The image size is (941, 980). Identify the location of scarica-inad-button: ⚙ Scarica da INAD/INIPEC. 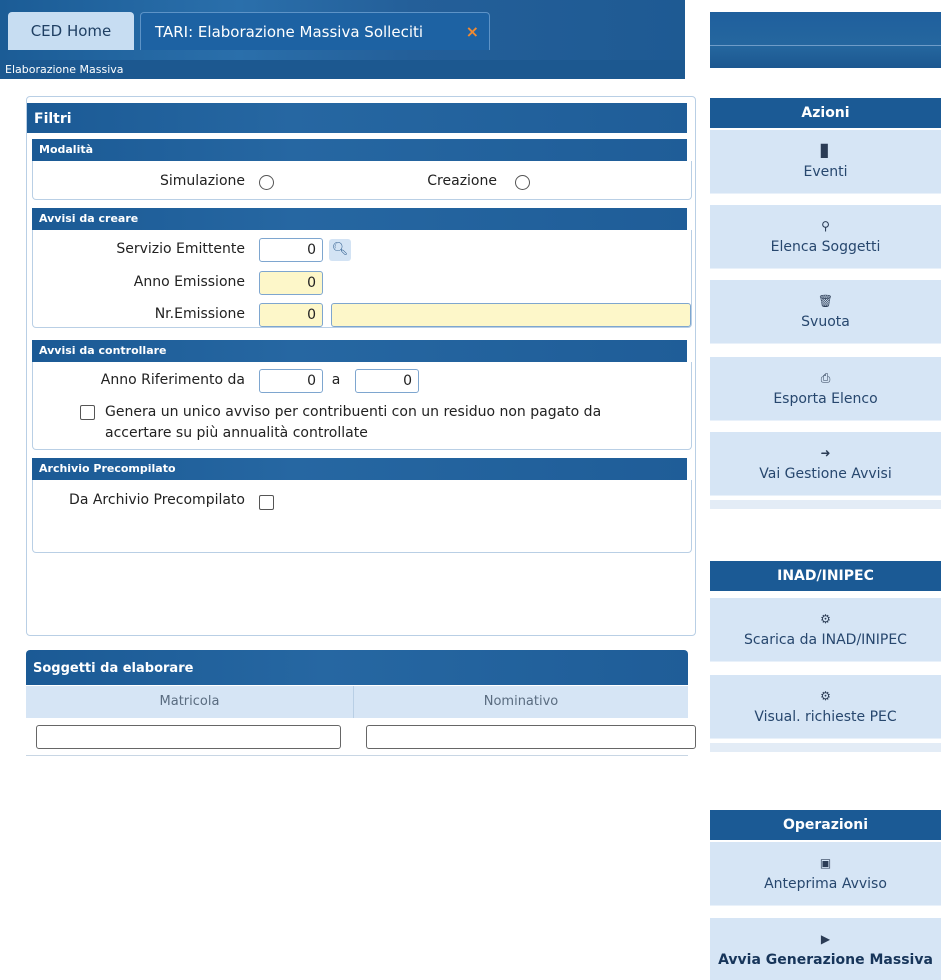
(825, 630).